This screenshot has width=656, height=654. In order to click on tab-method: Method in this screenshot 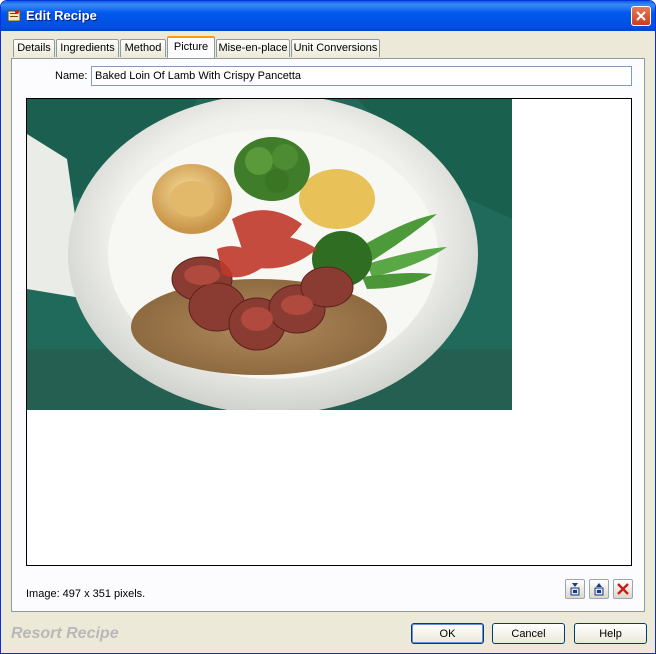, I will do `click(143, 48)`.